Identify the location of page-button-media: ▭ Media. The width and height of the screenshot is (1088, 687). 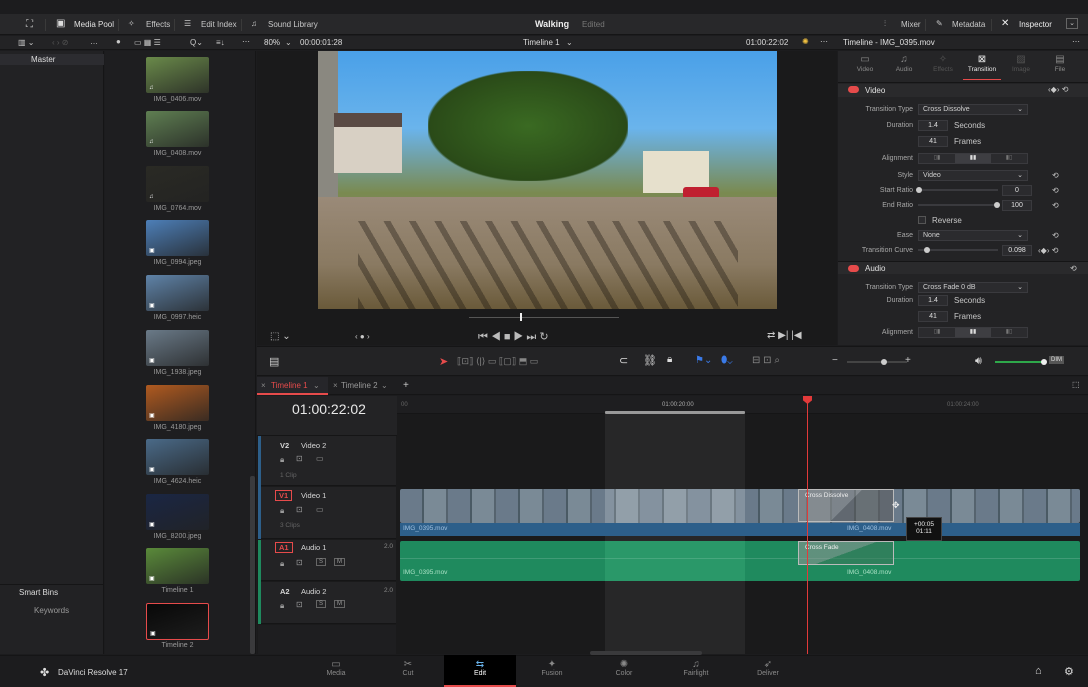
(336, 671).